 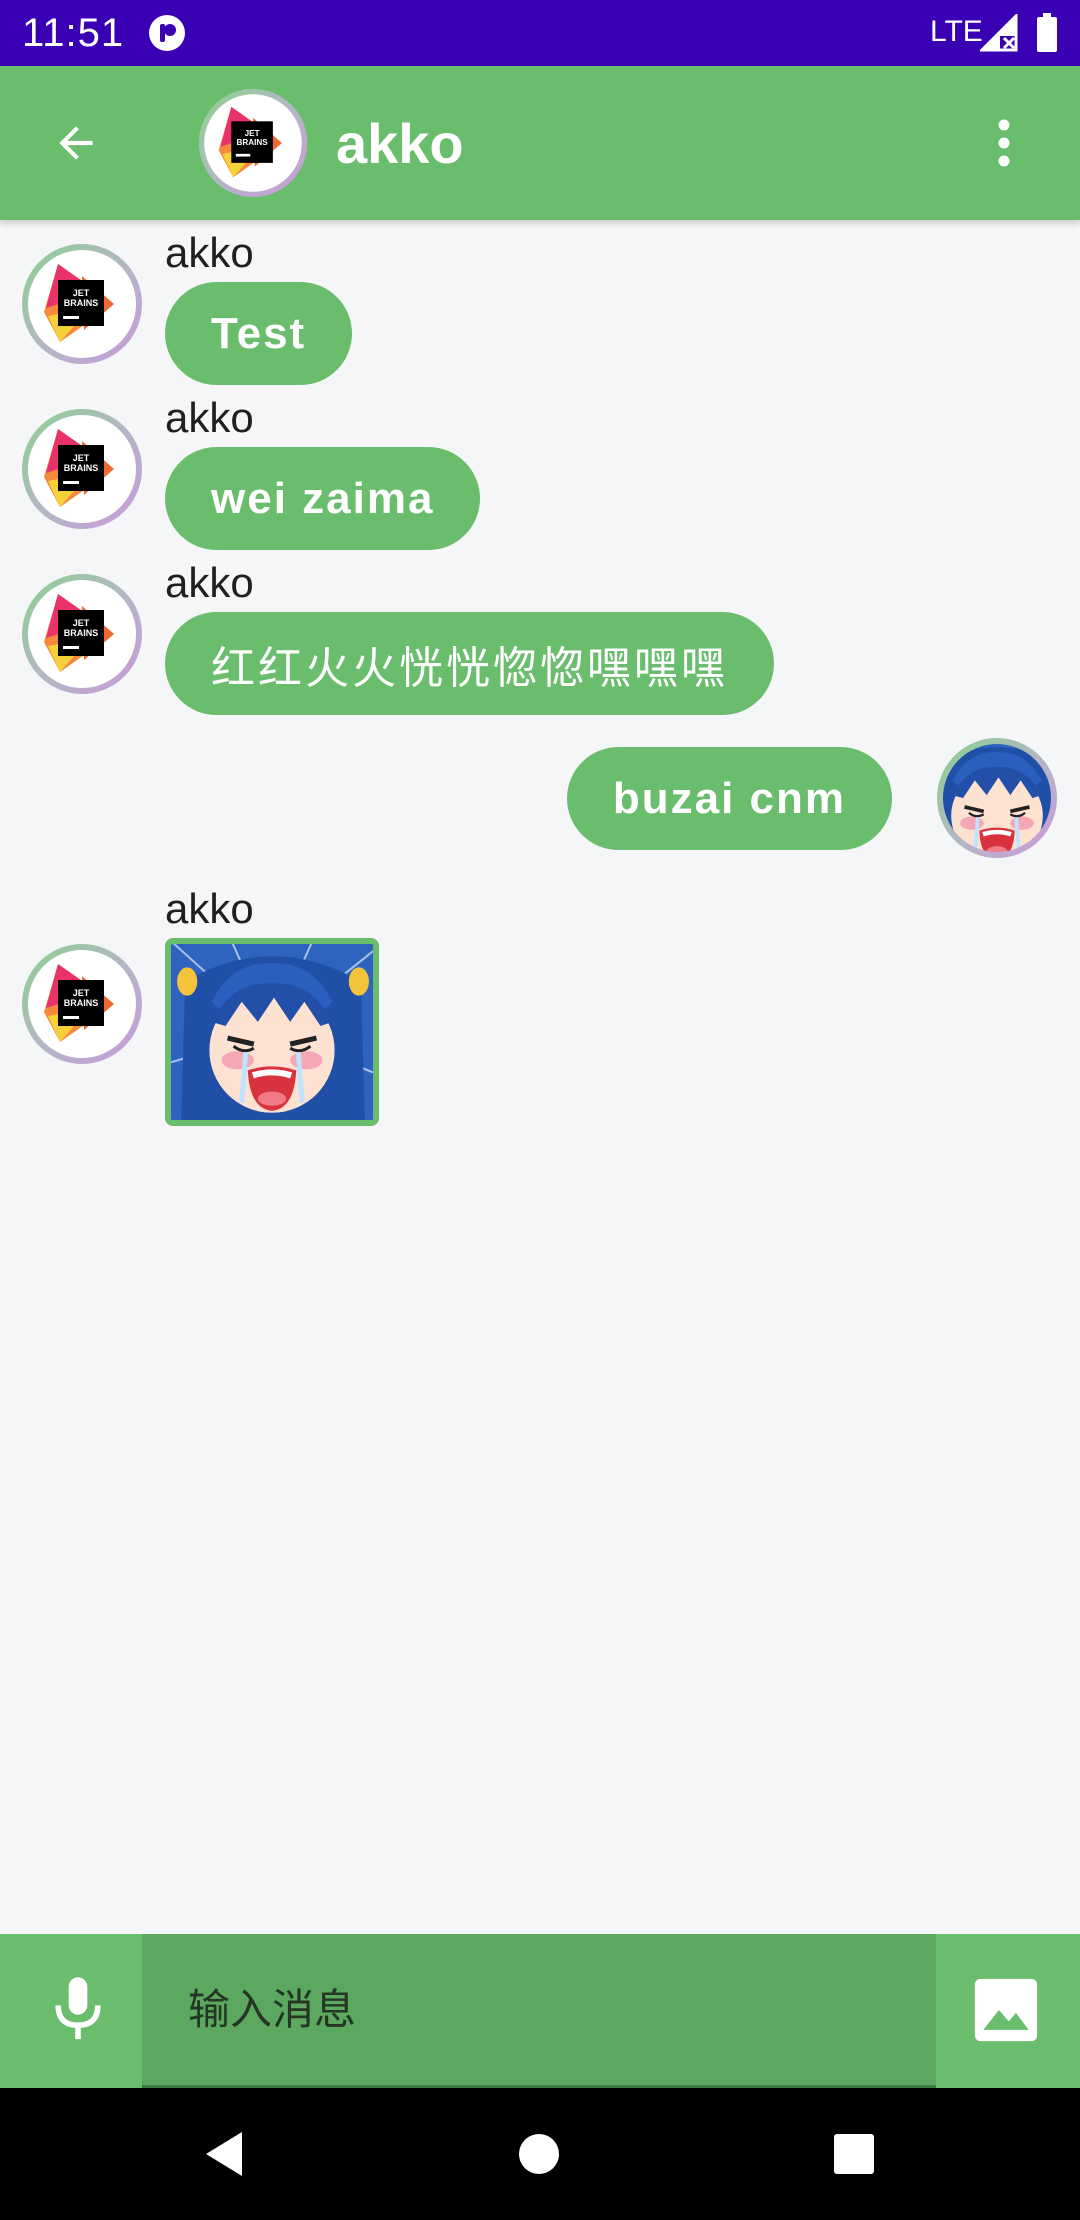 I want to click on image-icon, so click(x=1006, y=2010).